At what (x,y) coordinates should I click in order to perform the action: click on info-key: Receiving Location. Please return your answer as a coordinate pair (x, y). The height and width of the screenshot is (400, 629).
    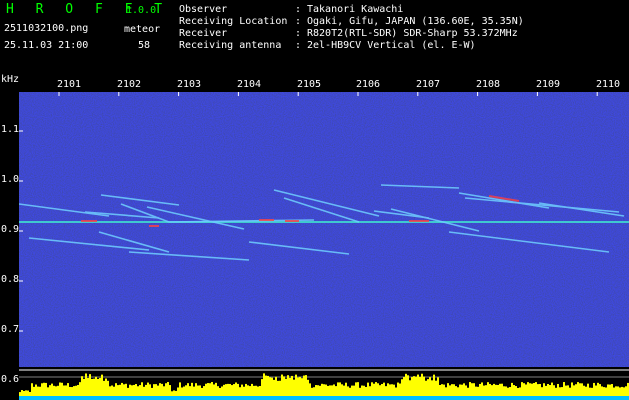
    Looking at the image, I should click on (233, 21).